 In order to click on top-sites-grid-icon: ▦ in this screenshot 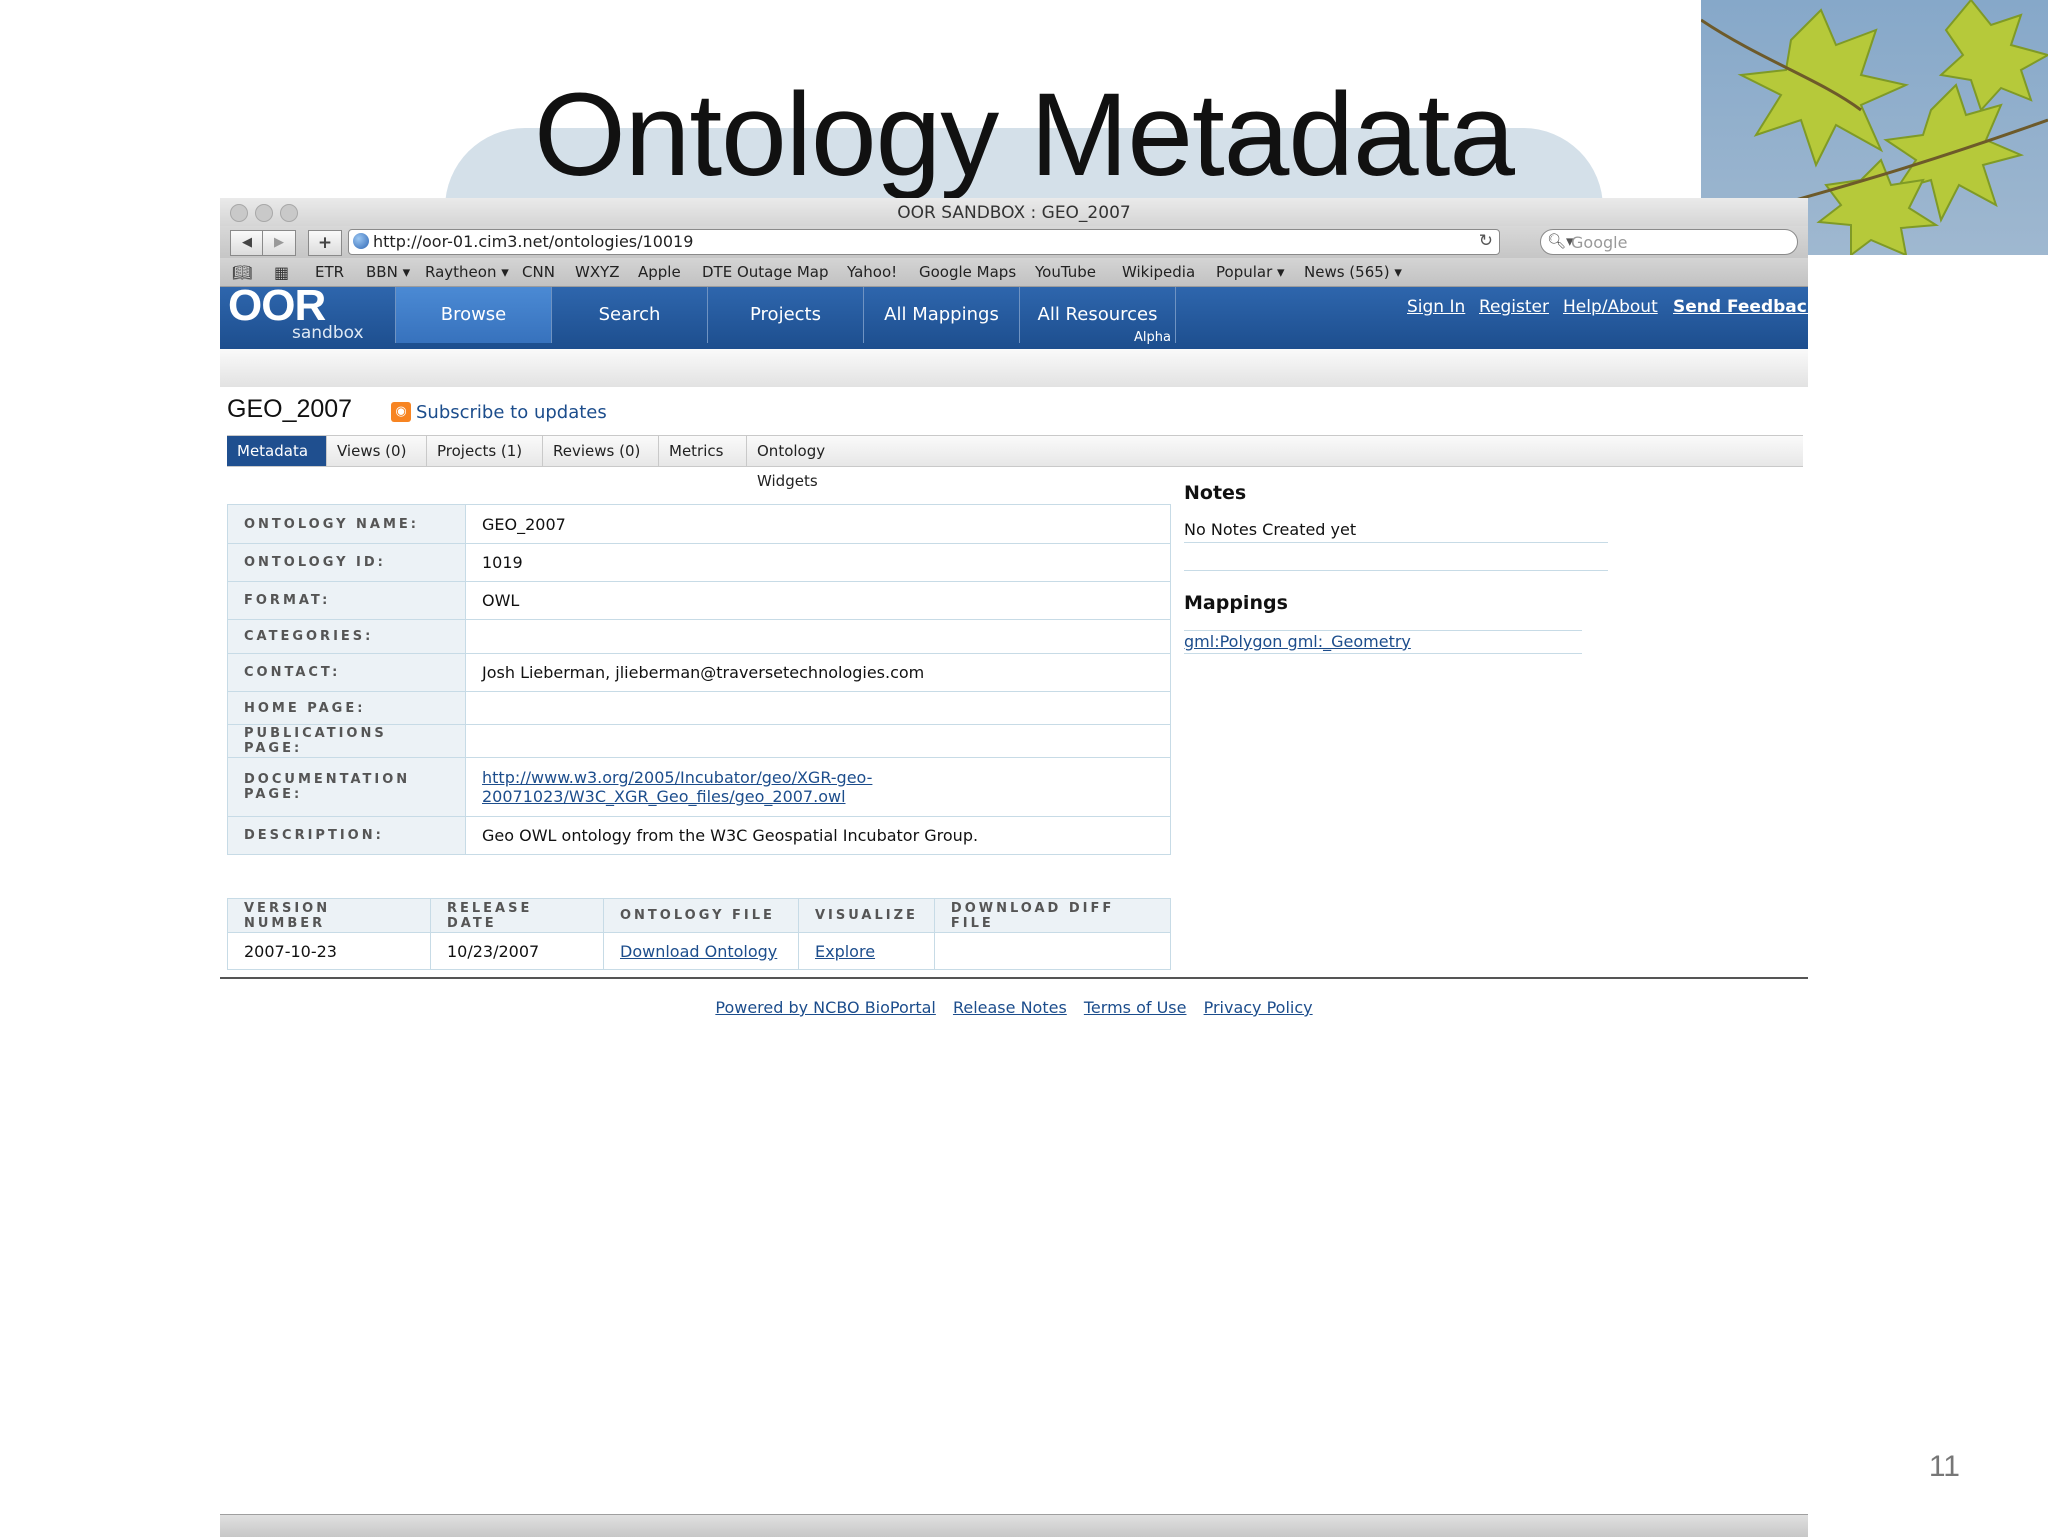, I will do `click(281, 272)`.